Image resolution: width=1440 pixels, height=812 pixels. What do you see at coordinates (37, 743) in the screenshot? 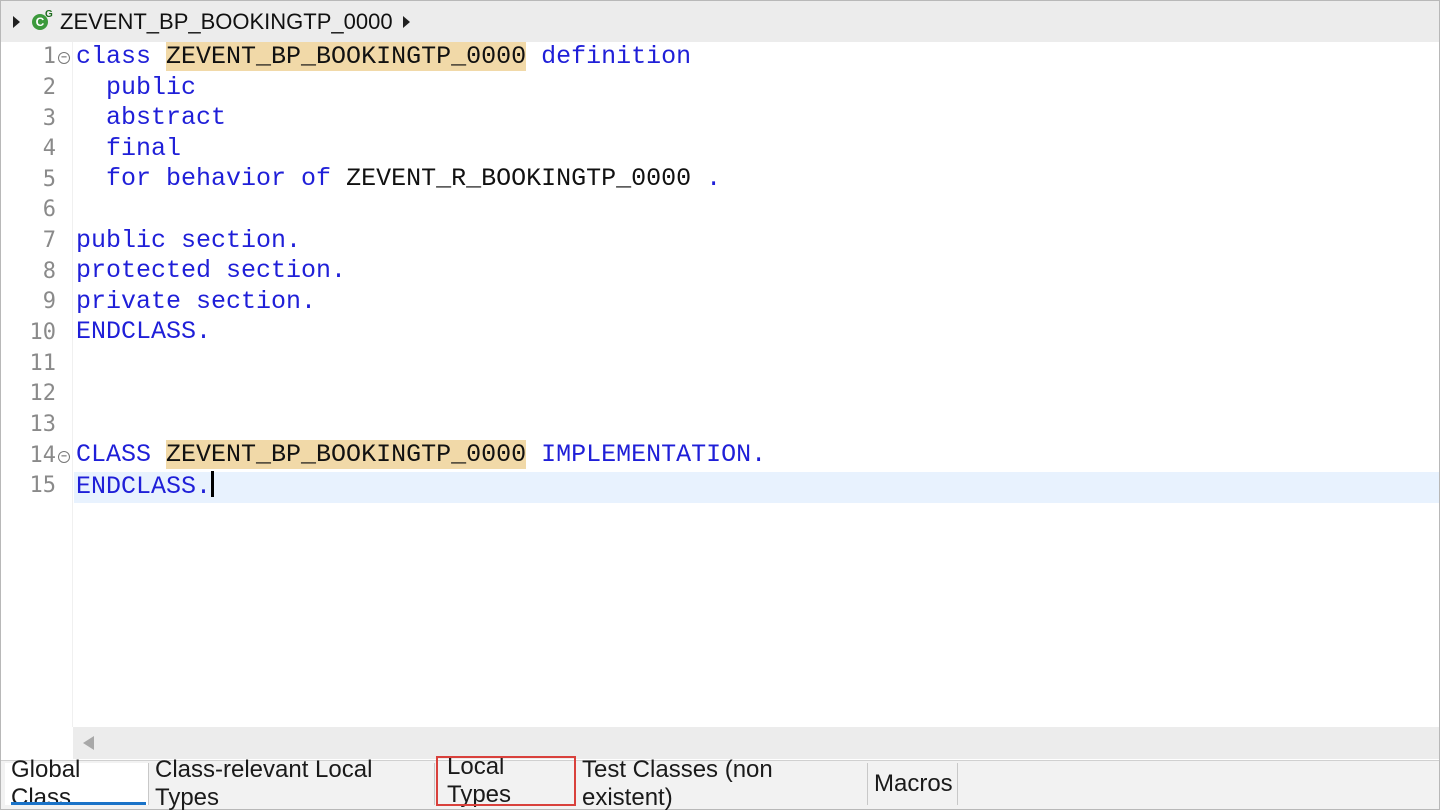
I see `scroll-corner` at bounding box center [37, 743].